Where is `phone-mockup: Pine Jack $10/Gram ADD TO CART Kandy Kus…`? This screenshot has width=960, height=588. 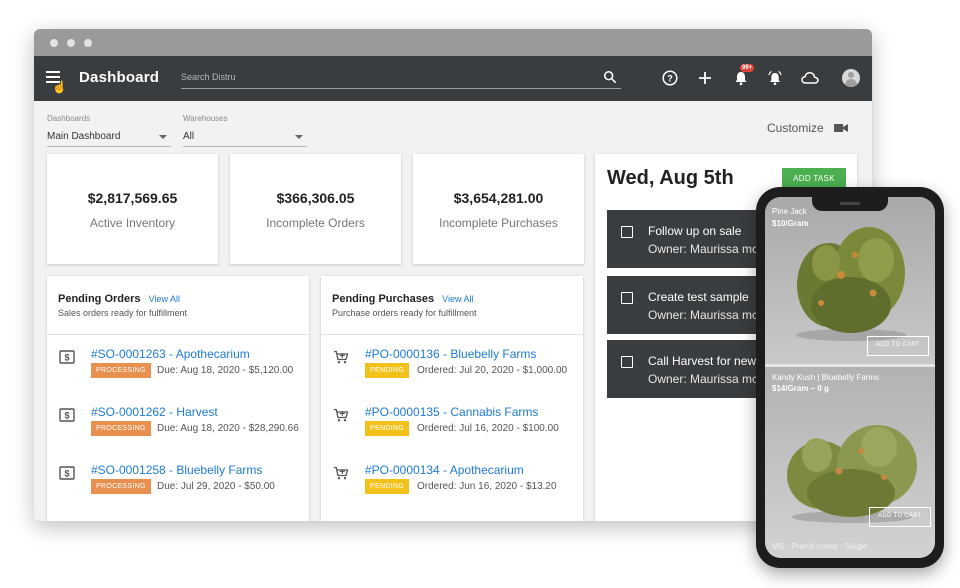
phone-mockup: Pine Jack $10/Gram ADD TO CART Kandy Kus… is located at coordinates (850, 377).